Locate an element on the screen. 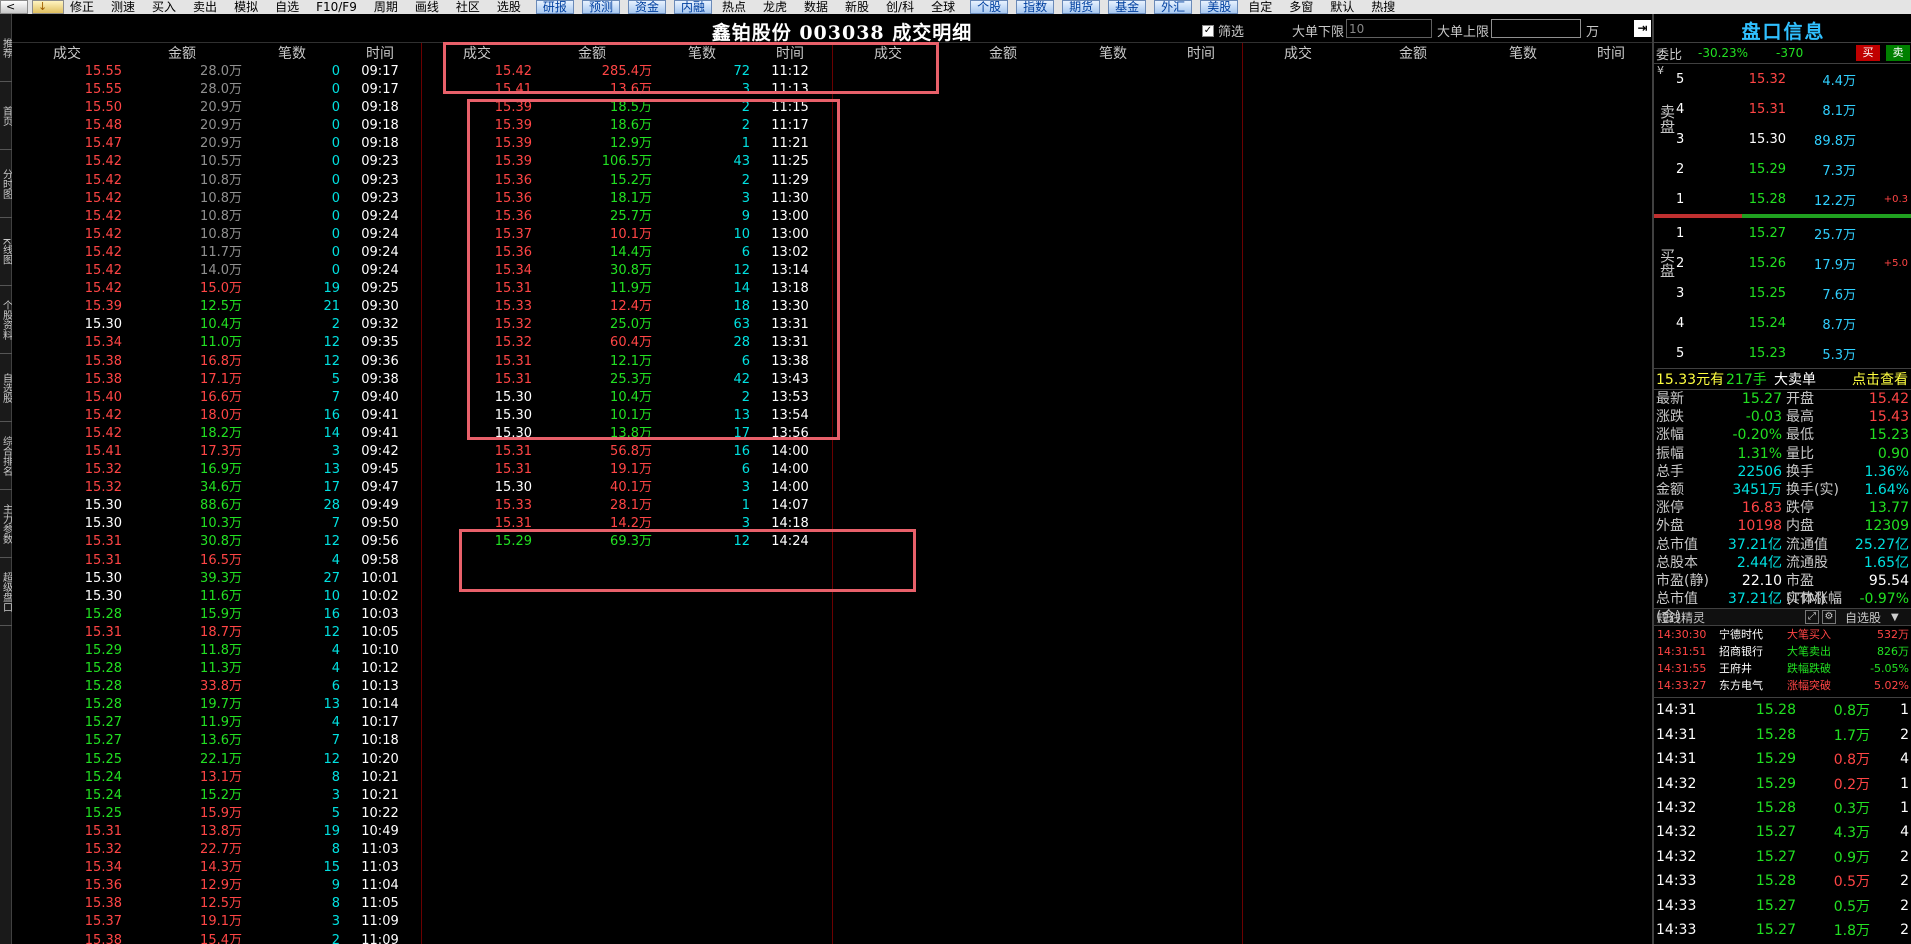 The height and width of the screenshot is (944, 1911). tick-row: 14:31 15.28 0.8万 1 is located at coordinates (1782, 710).